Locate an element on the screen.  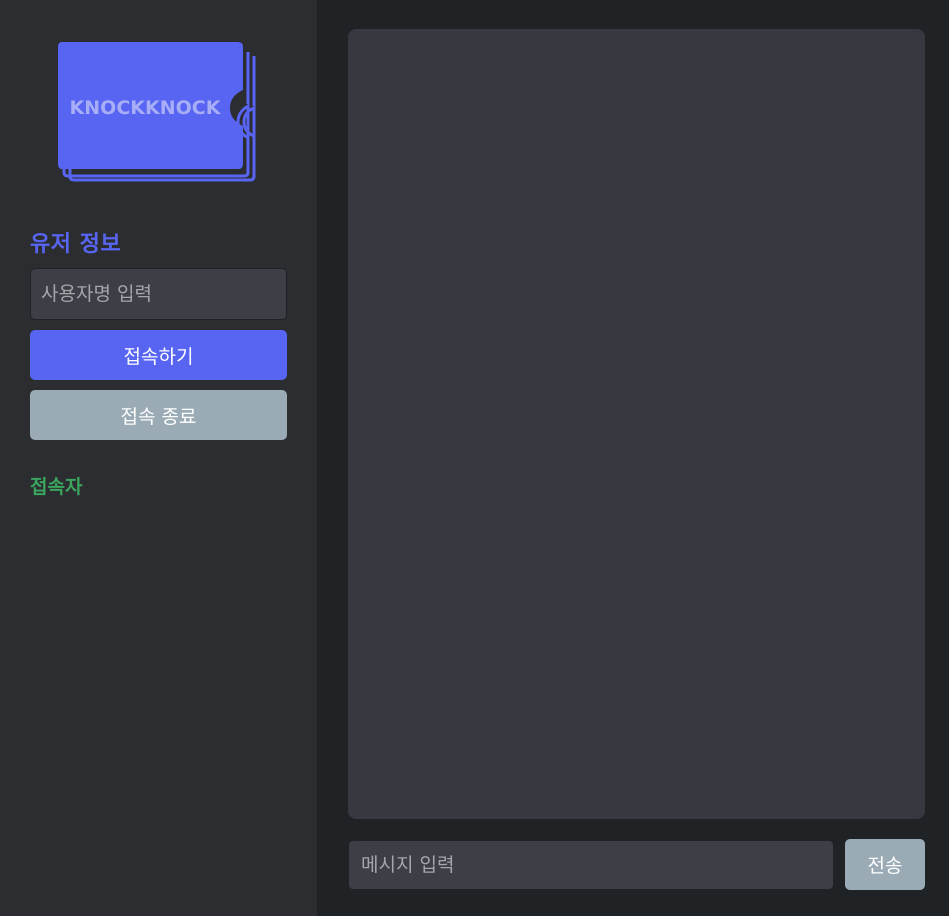
message-input is located at coordinates (591, 865).